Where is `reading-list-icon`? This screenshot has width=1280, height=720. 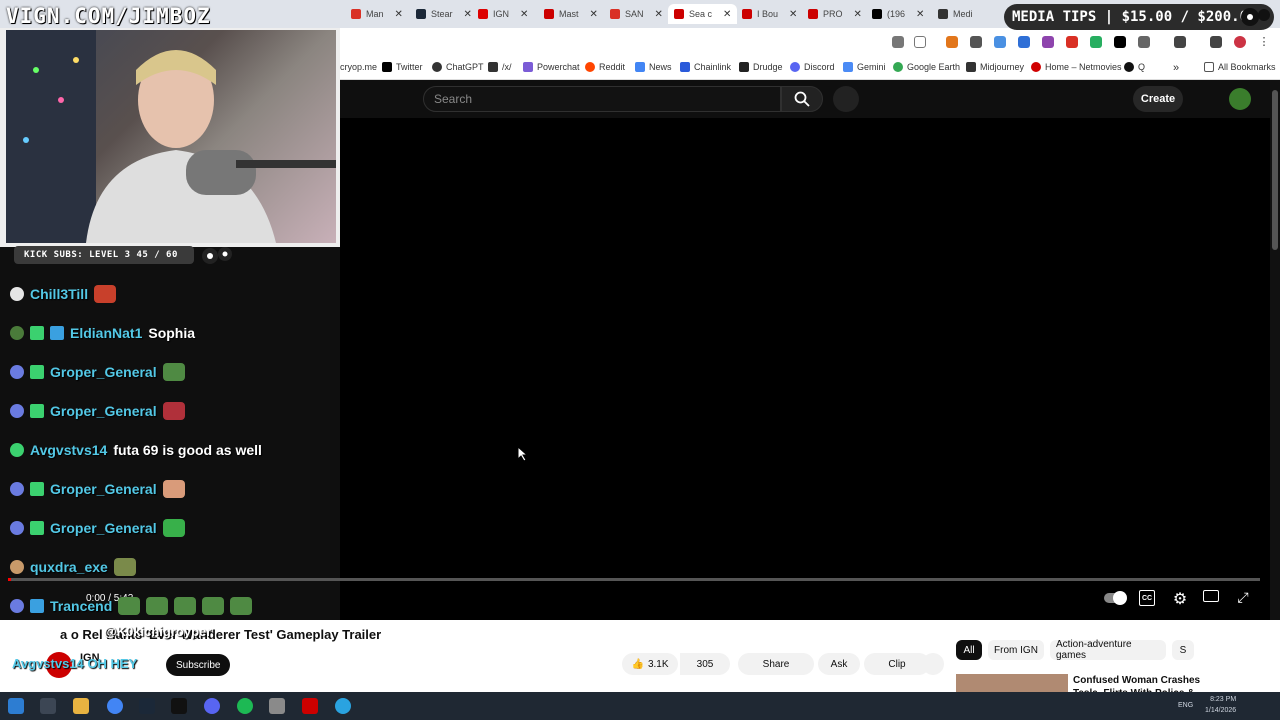
reading-list-icon is located at coordinates (1216, 42).